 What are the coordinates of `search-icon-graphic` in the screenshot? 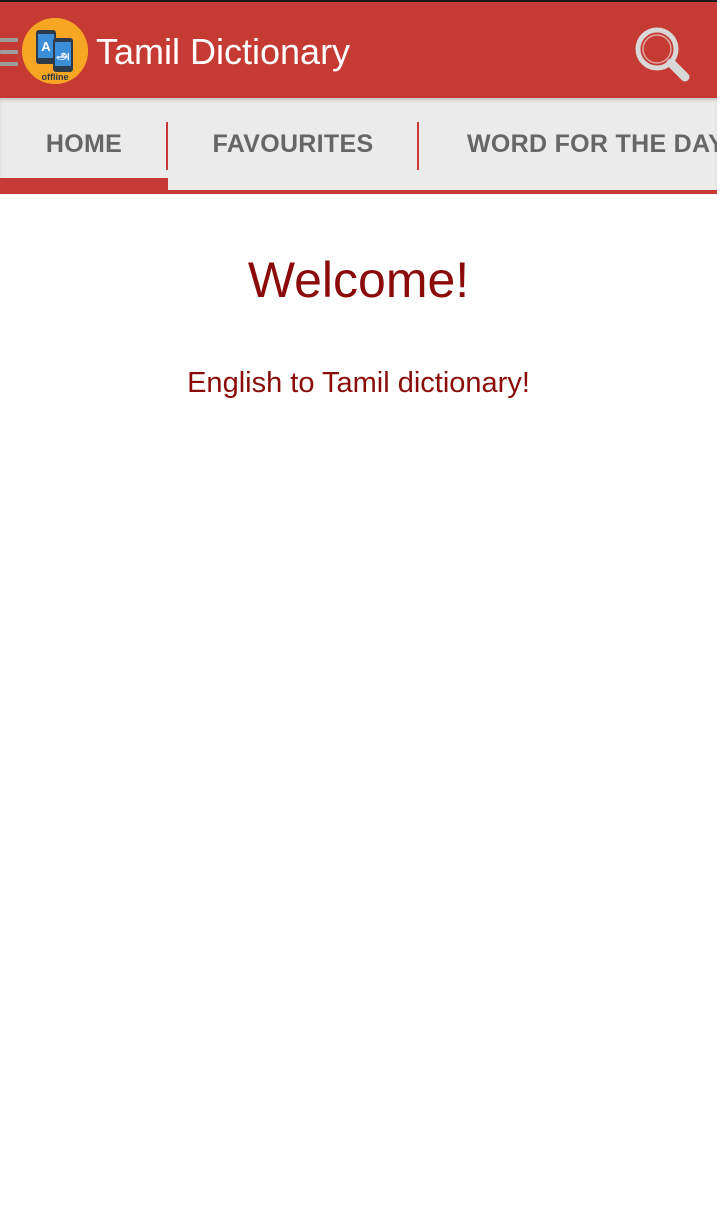 It's located at (662, 54).